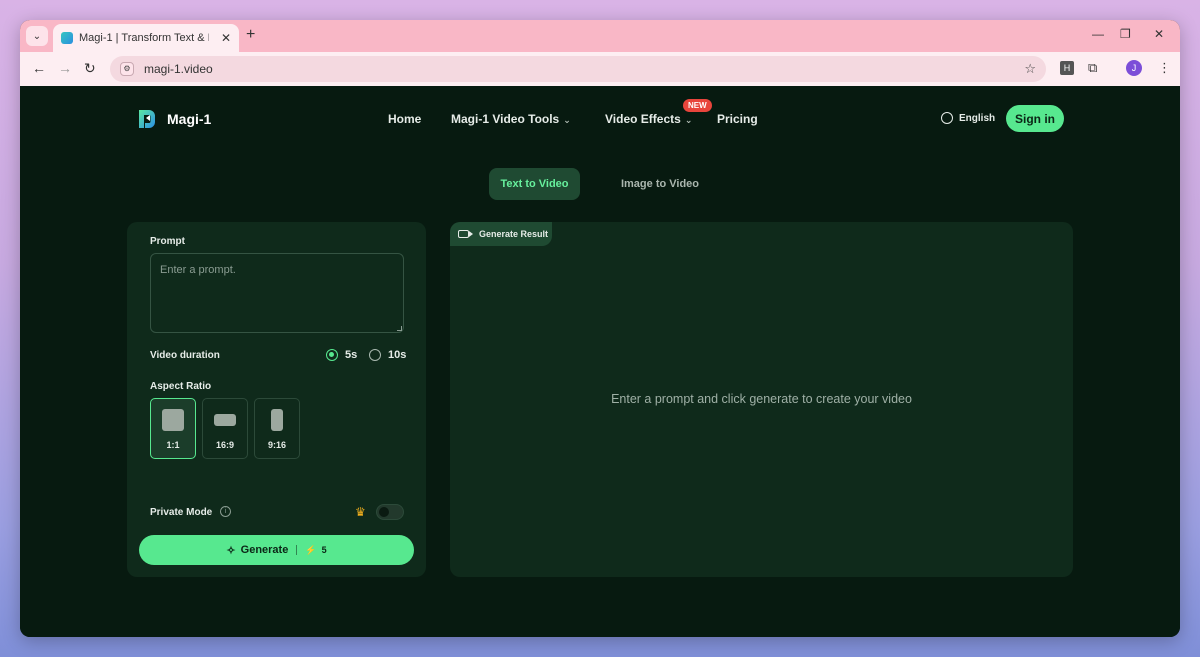  What do you see at coordinates (181, 386) in the screenshot?
I see `aspect-ratio-label: Aspect Ratio` at bounding box center [181, 386].